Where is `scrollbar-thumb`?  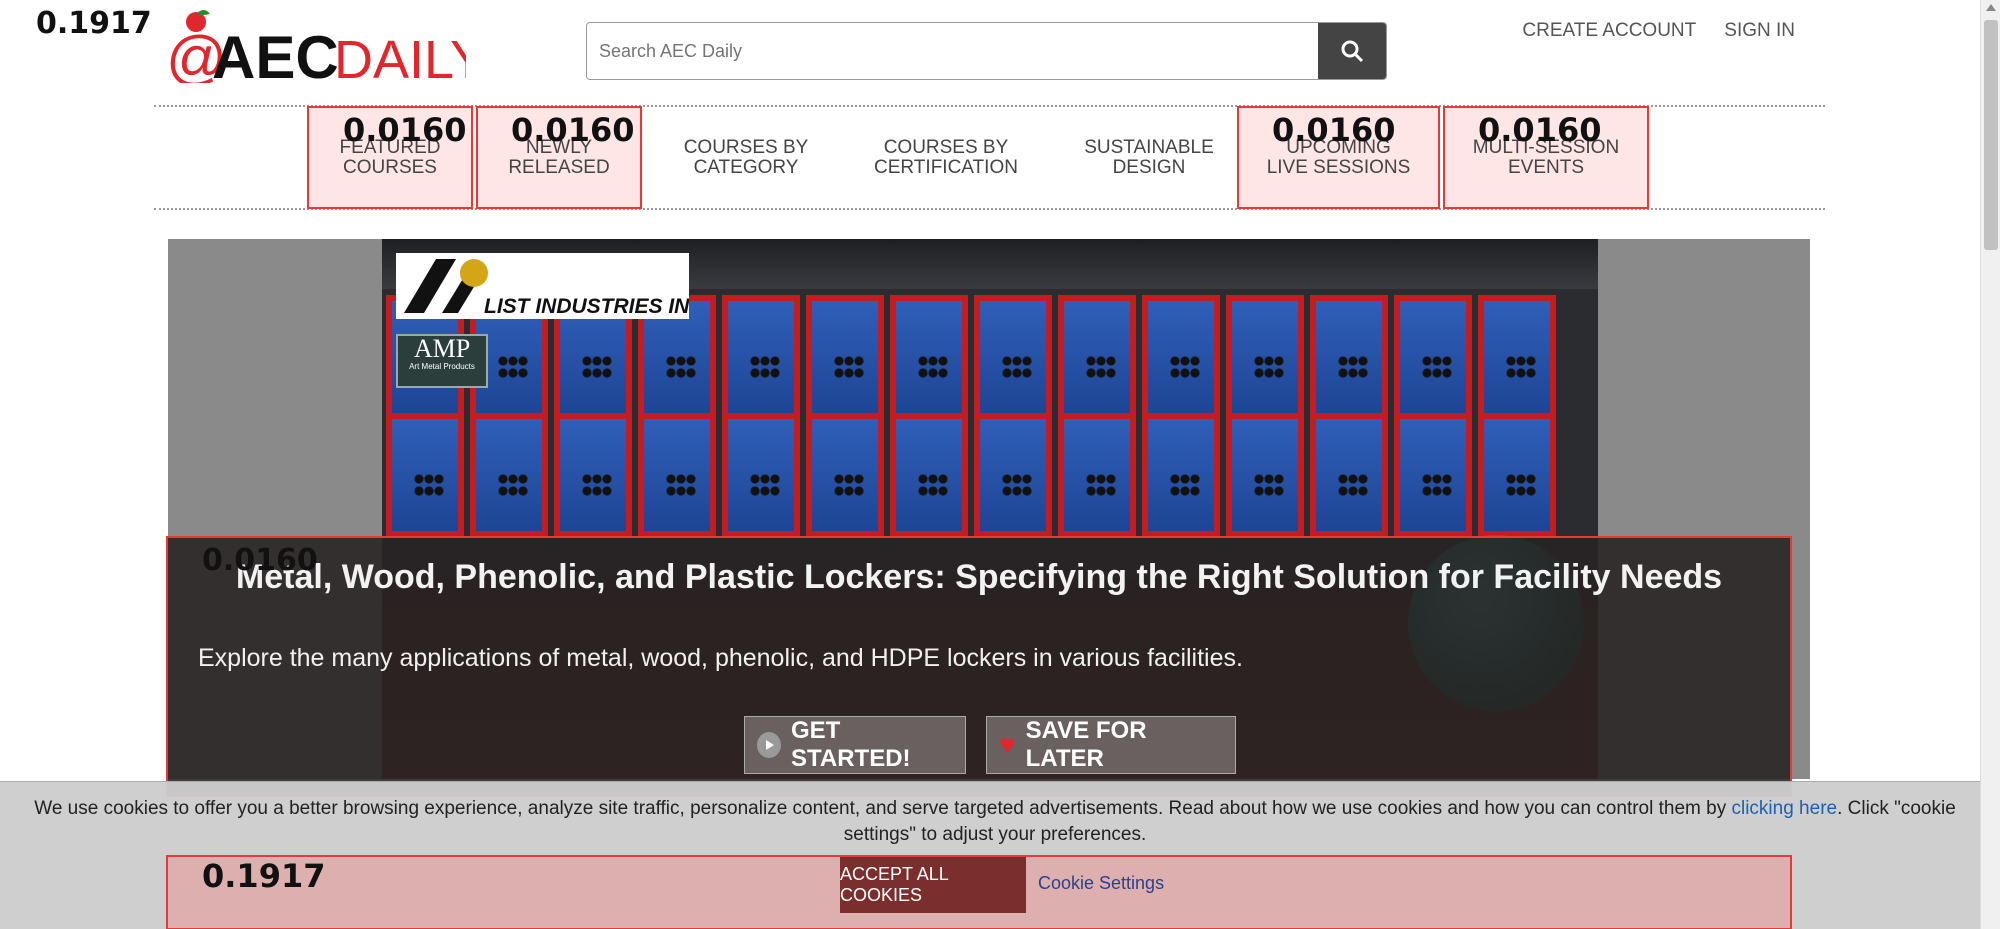
scrollbar-thumb is located at coordinates (1991, 135).